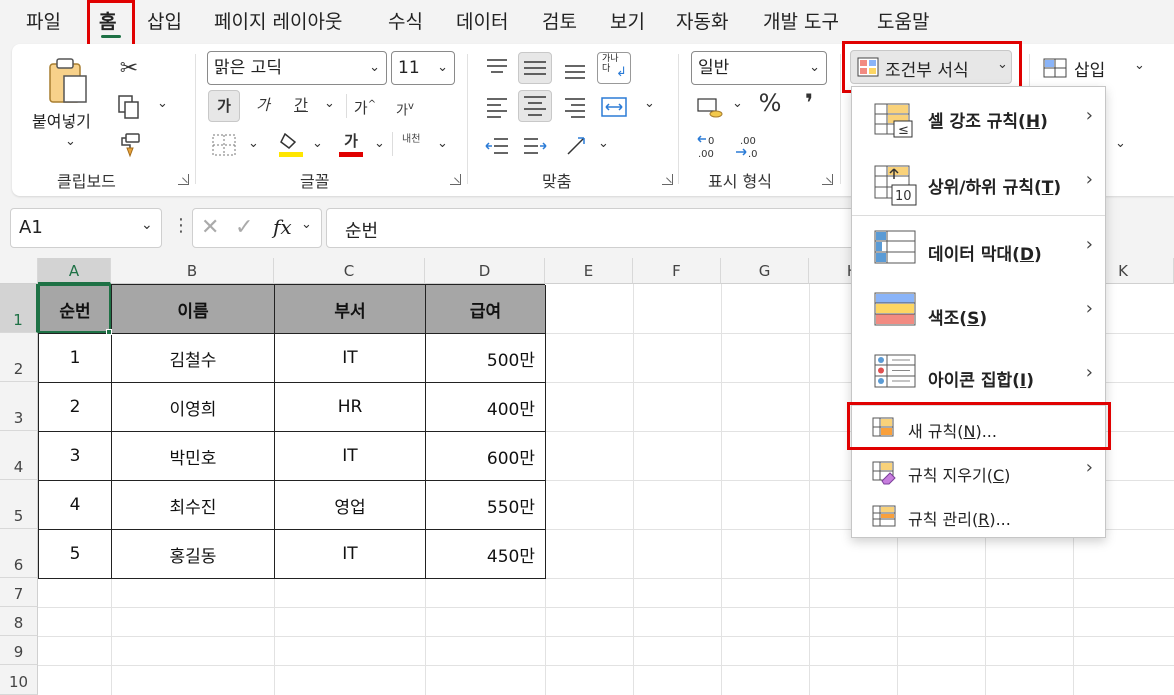  I want to click on accounting-dropdown-chevron: ⌄, so click(737, 103).